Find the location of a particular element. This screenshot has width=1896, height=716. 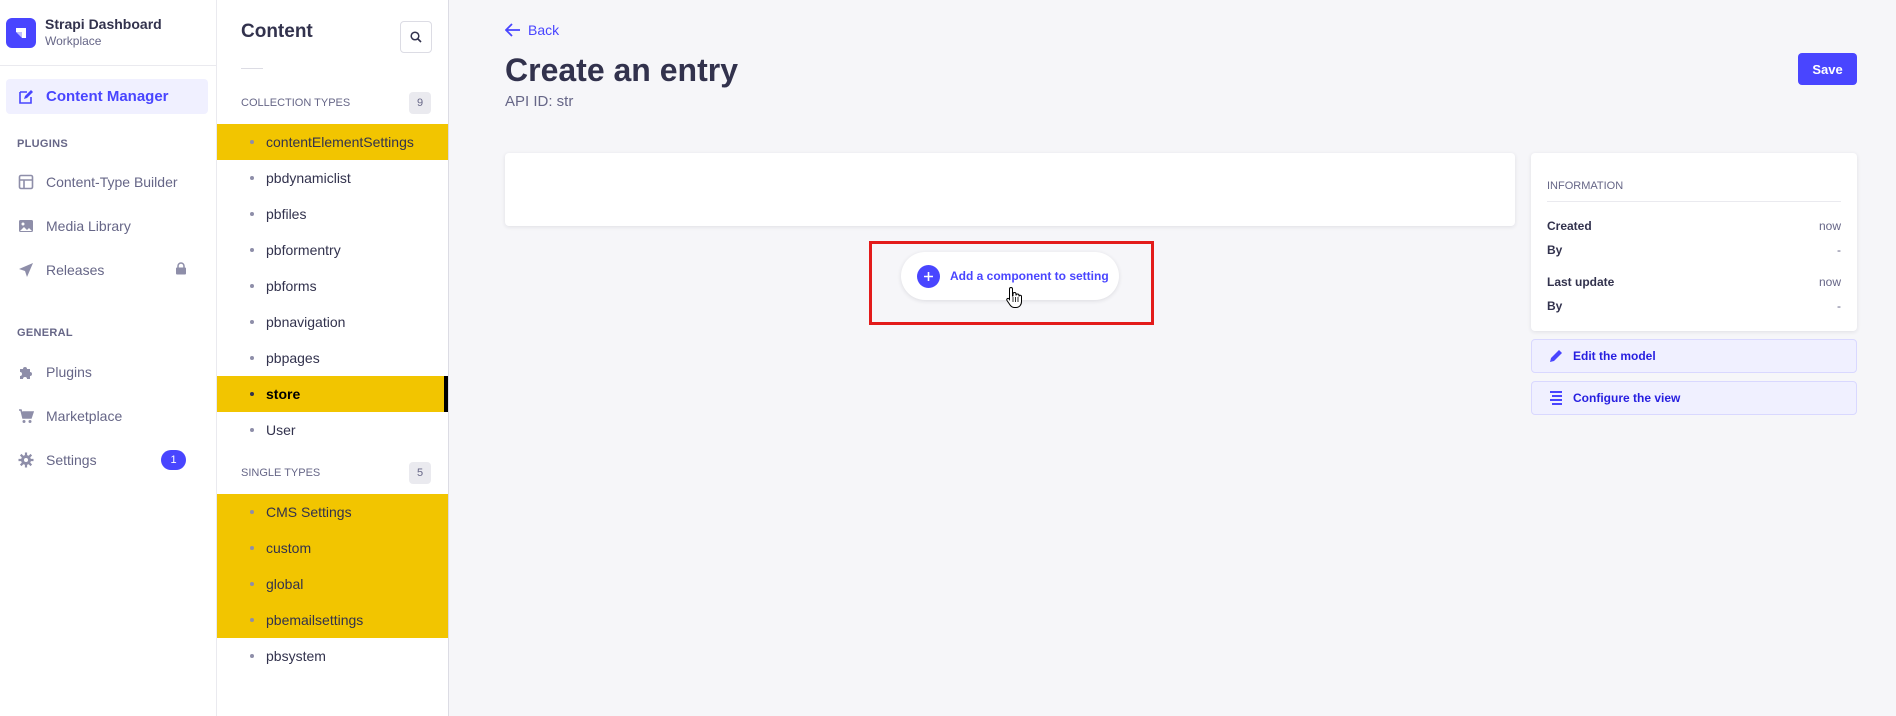

nav-releases-label: Releases is located at coordinates (75, 269).